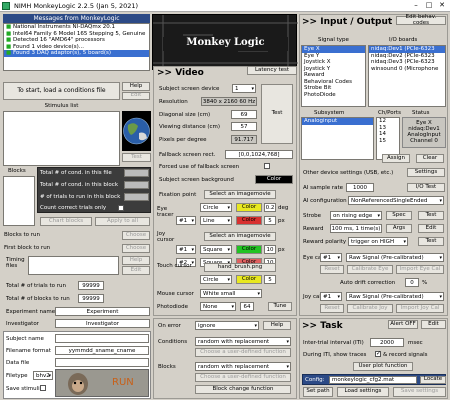 The image size is (450, 400). Describe the element at coordinates (102, 383) in the screenshot. I see `run-button: RUN` at that location.